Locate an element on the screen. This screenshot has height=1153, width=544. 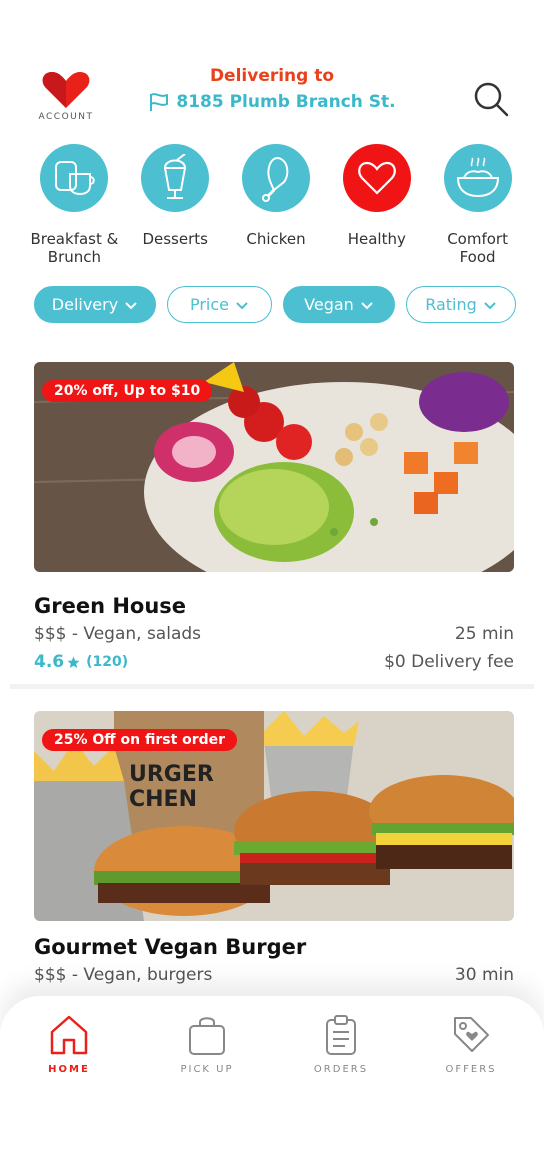
category-label: Desserts is located at coordinates (175, 239).